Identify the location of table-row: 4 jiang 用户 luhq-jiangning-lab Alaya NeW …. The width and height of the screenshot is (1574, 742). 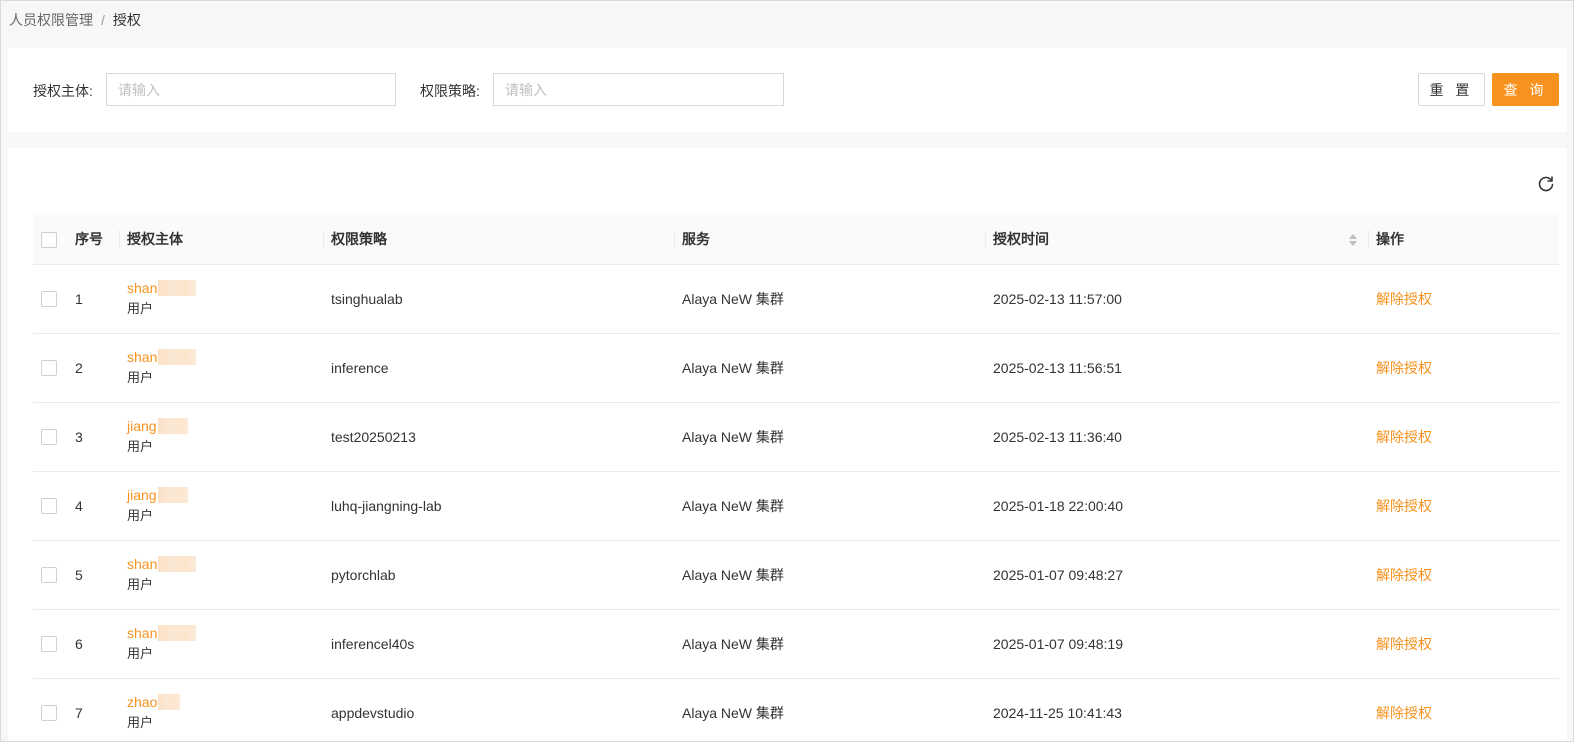
(796, 505).